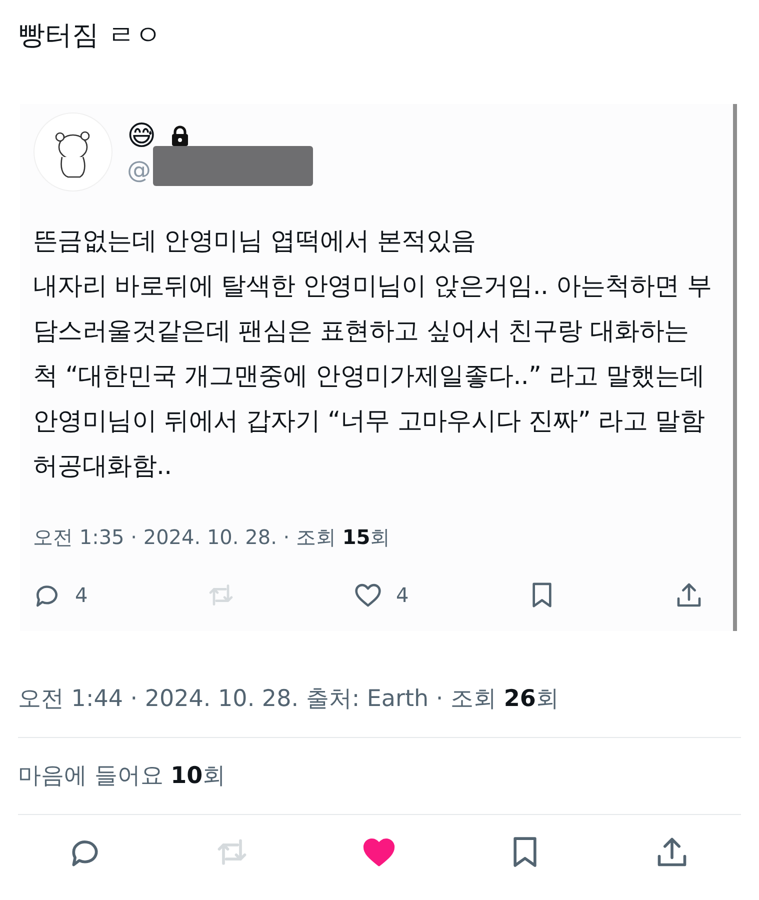 This screenshot has width=759, height=900. Describe the element at coordinates (288, 699) in the screenshot. I see `post-meta: 오전 1:44 · 2024. 10. 28. 출처: Earth · 조회 26회` at that location.